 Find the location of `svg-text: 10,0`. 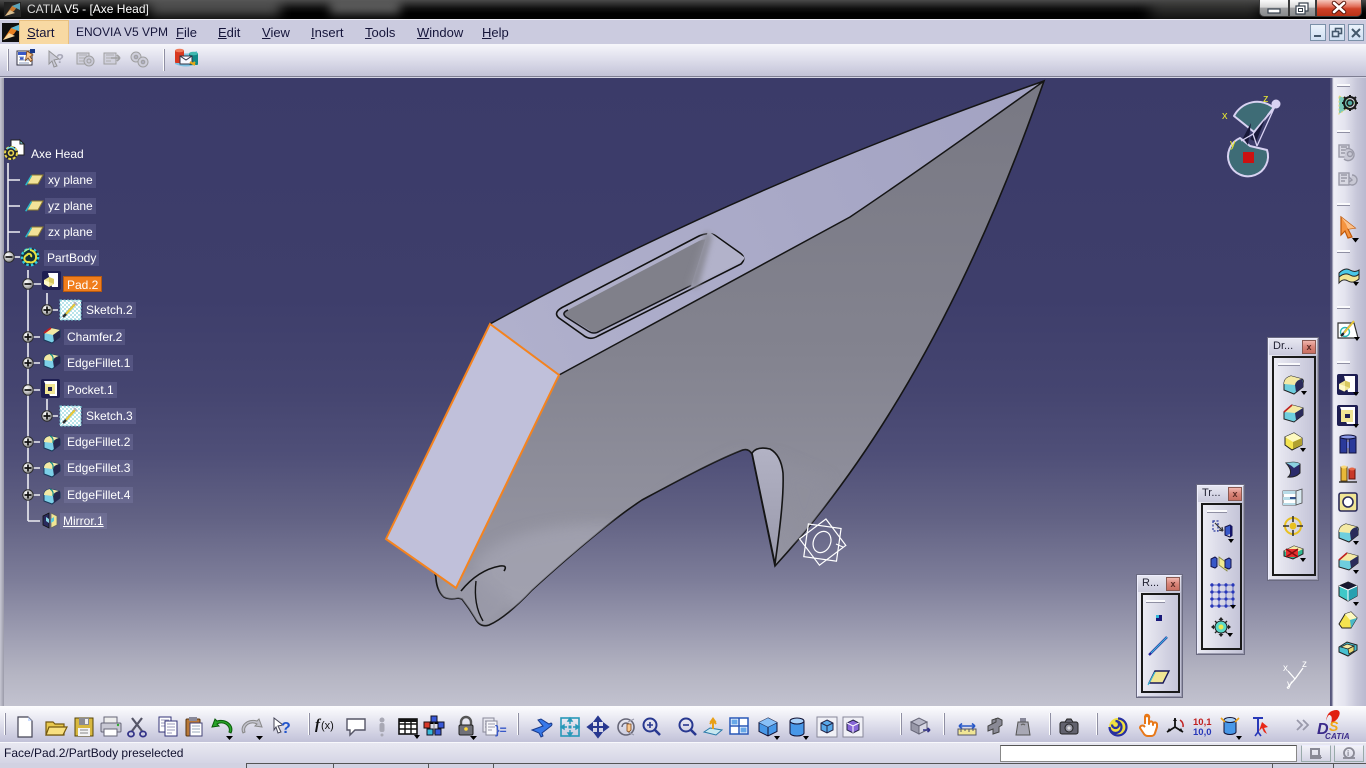

svg-text: 10,0 is located at coordinates (1202, 732).